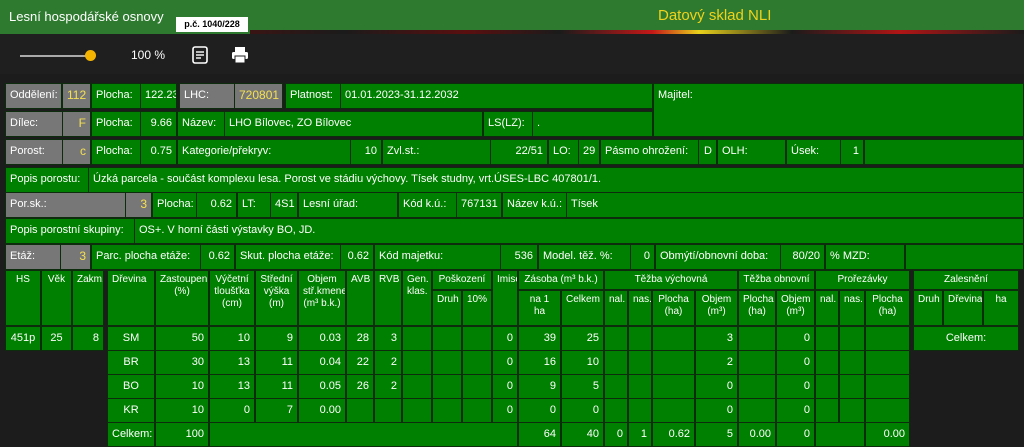 This screenshot has width=1024, height=447. What do you see at coordinates (131, 338) in the screenshot?
I see `cell-drevina: SM` at bounding box center [131, 338].